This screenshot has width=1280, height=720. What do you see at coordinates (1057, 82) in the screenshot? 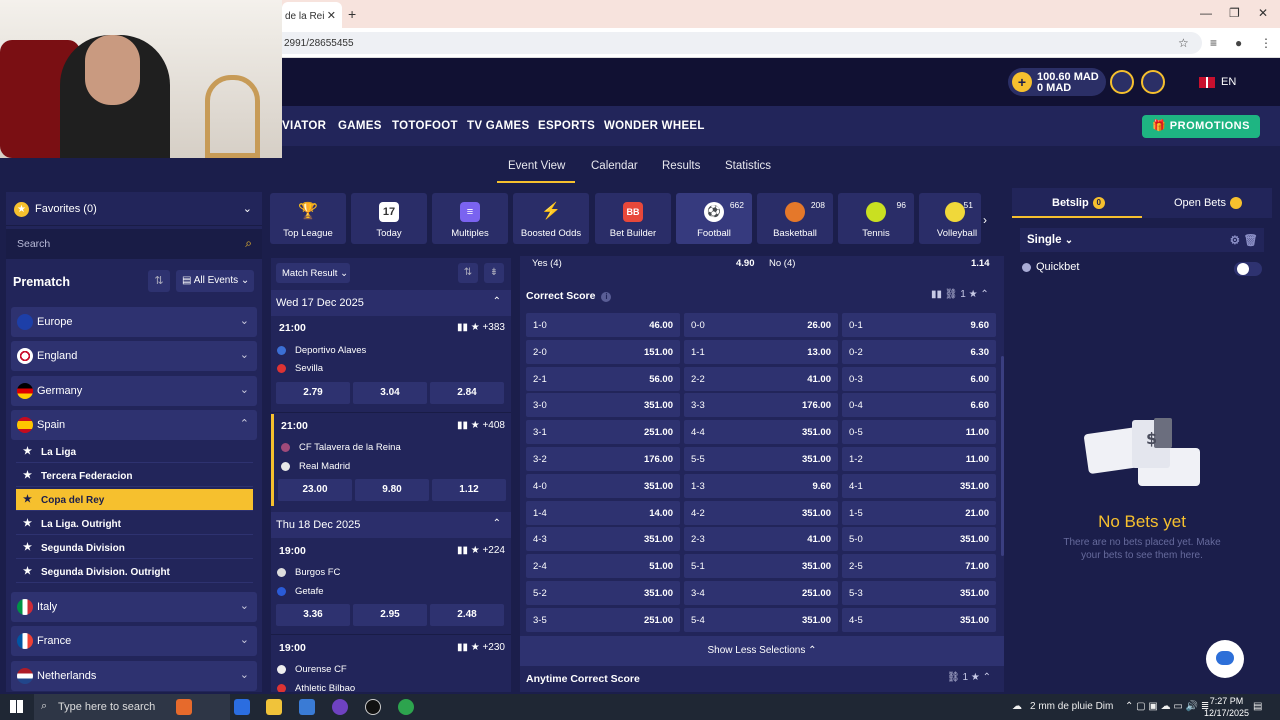
I see `balance-widget: + 100.60 MAD 0 MAD` at bounding box center [1057, 82].